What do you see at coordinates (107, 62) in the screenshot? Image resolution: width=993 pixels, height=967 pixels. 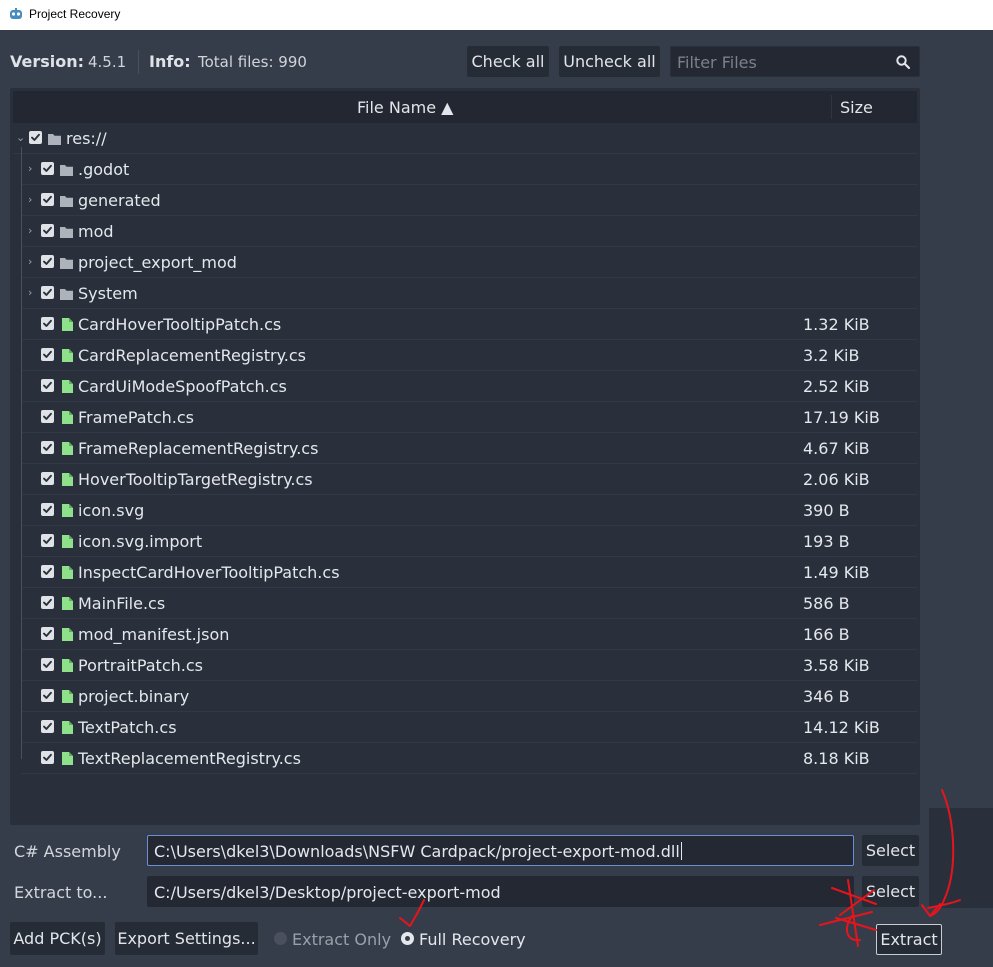 I see `version-value: 4.5.1` at bounding box center [107, 62].